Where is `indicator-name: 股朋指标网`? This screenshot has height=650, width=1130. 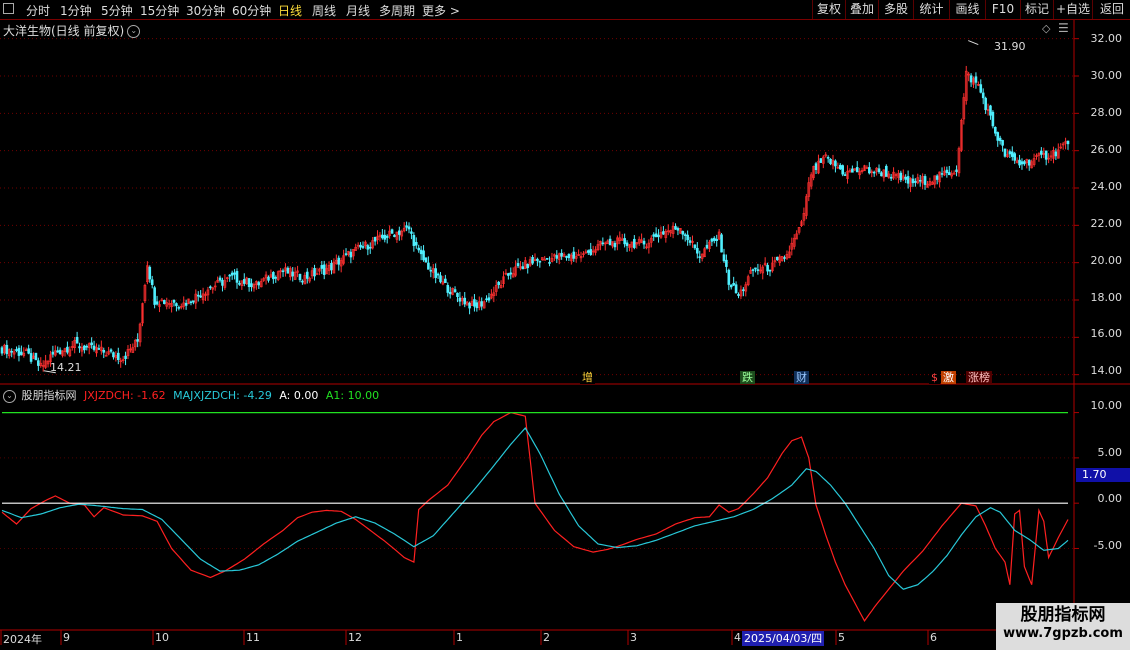
indicator-name: 股朋指标网 is located at coordinates (49, 395).